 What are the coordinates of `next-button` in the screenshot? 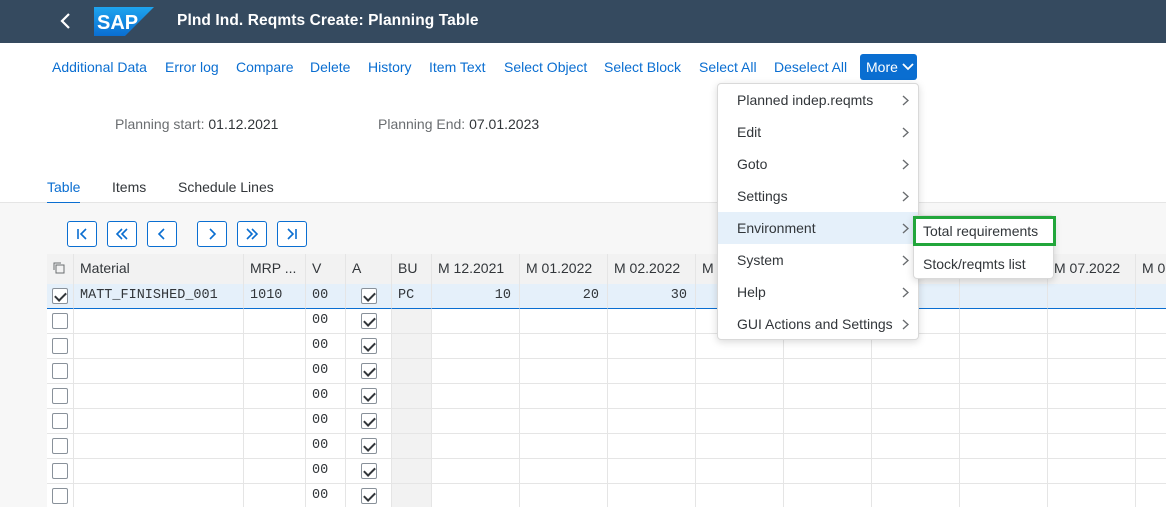 It's located at (212, 234).